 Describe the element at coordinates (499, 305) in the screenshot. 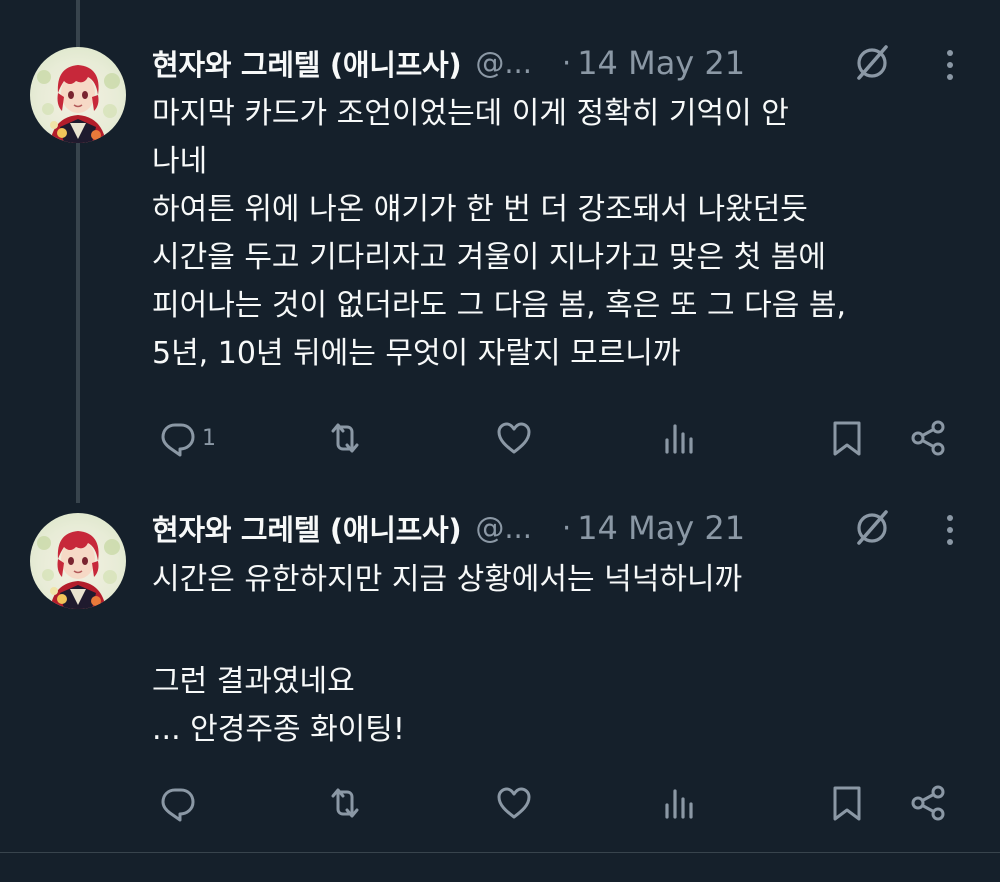

I see `tweet-body-line: 피어나는 것이 없더라도 그 다음 봄, 혹은 또 그 다음 봄,` at that location.